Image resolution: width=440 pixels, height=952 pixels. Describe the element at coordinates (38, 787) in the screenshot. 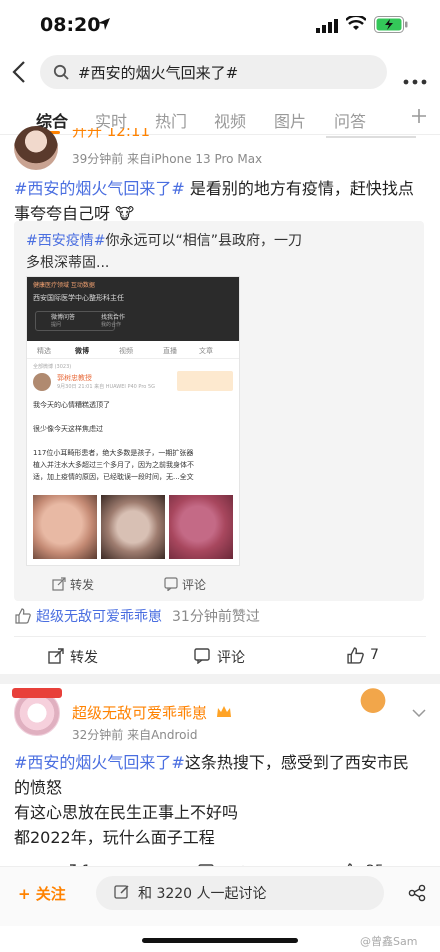

I see `post2-line1b: 的愤怒` at that location.